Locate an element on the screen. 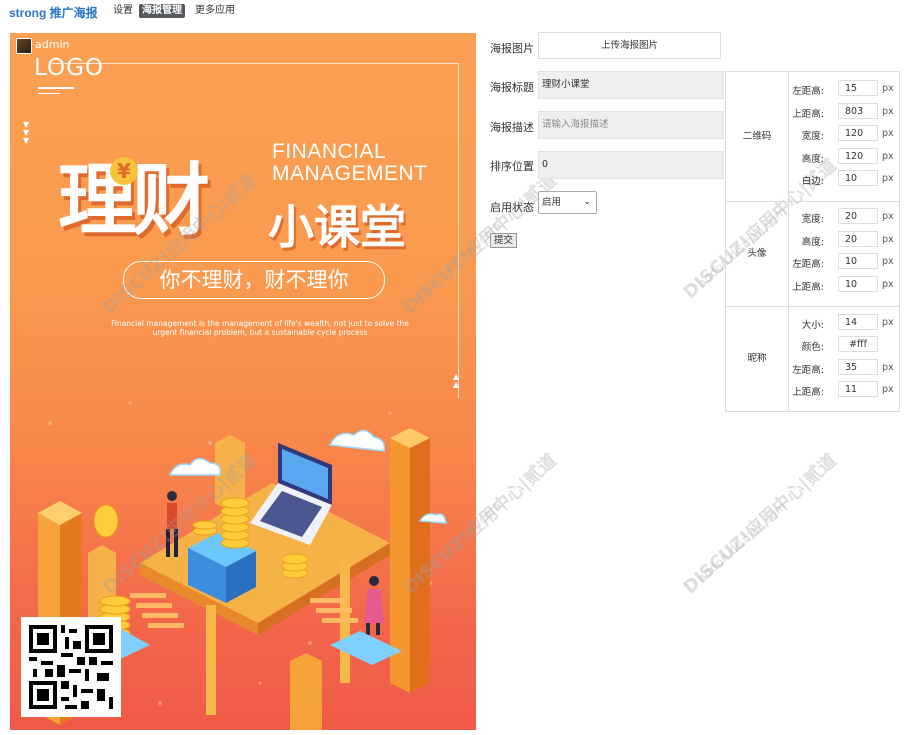 The width and height of the screenshot is (910, 735). plugin-title: strong 推广海报 is located at coordinates (53, 13).